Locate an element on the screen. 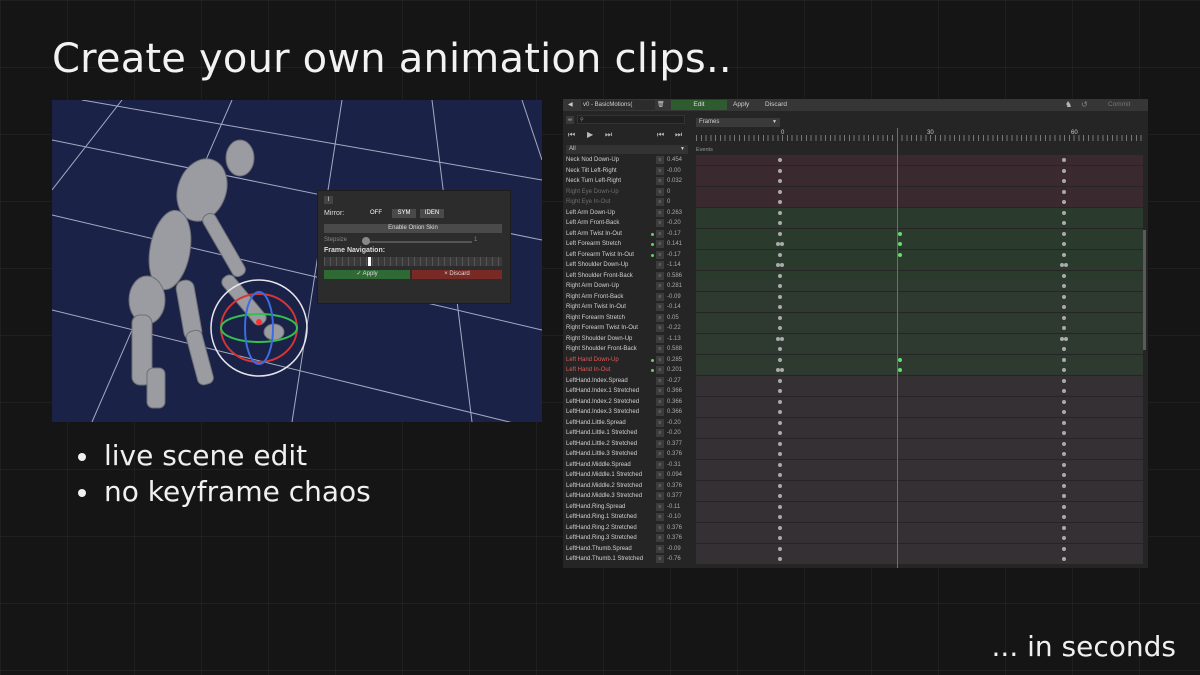 The width and height of the screenshot is (1200, 675). trash-icon: 🗑 is located at coordinates (661, 104).